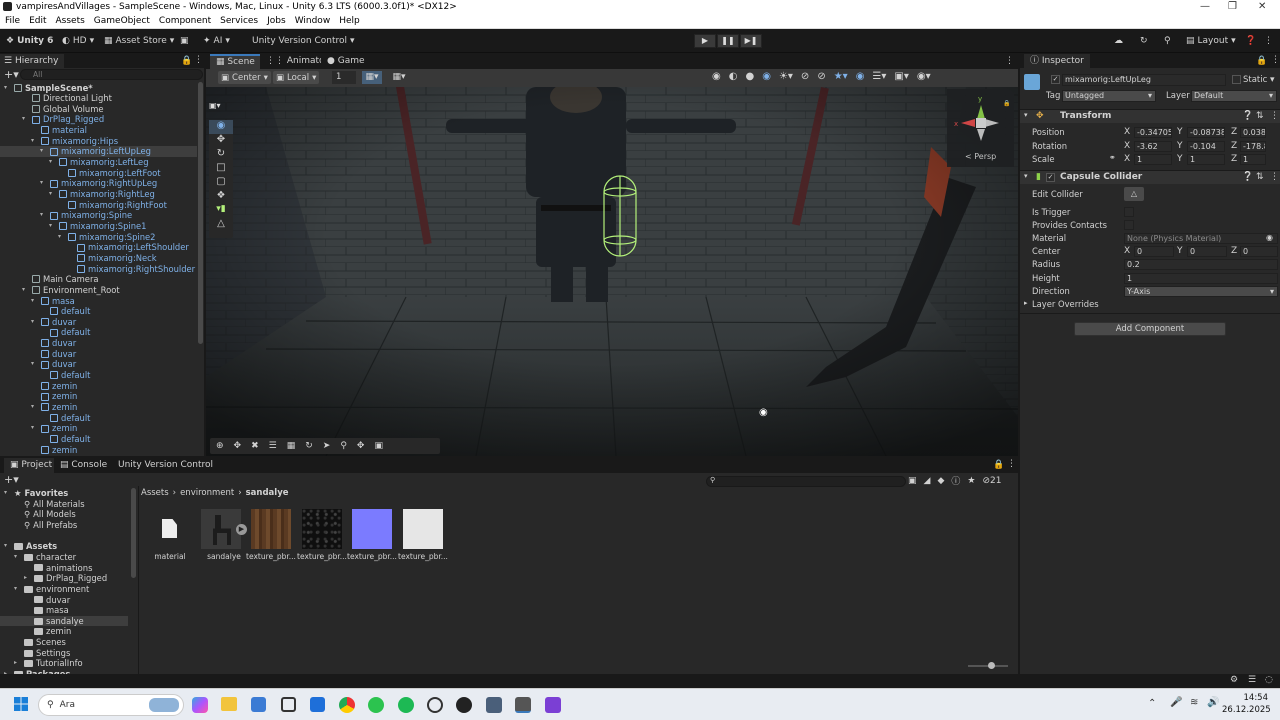 The width and height of the screenshot is (1280, 720). I want to click on move-icon: ✥, so click(361, 446).